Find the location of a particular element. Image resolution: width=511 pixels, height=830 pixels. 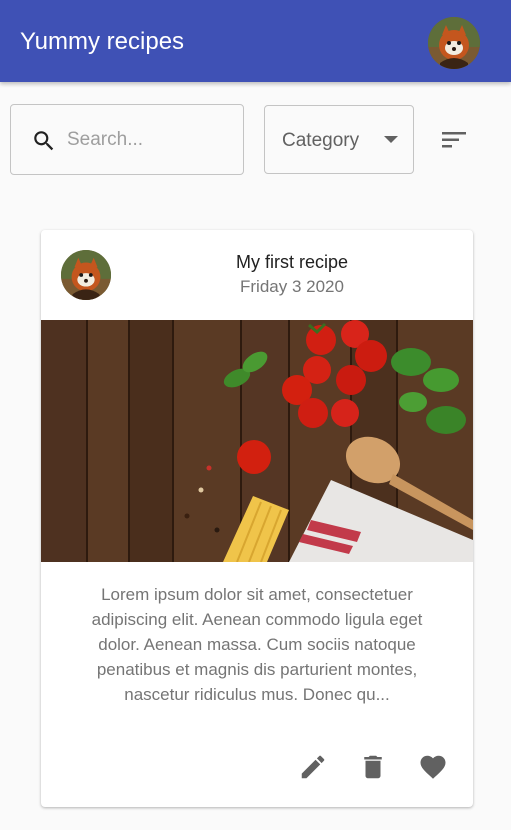

app-title: Yummy recipes is located at coordinates (102, 41).